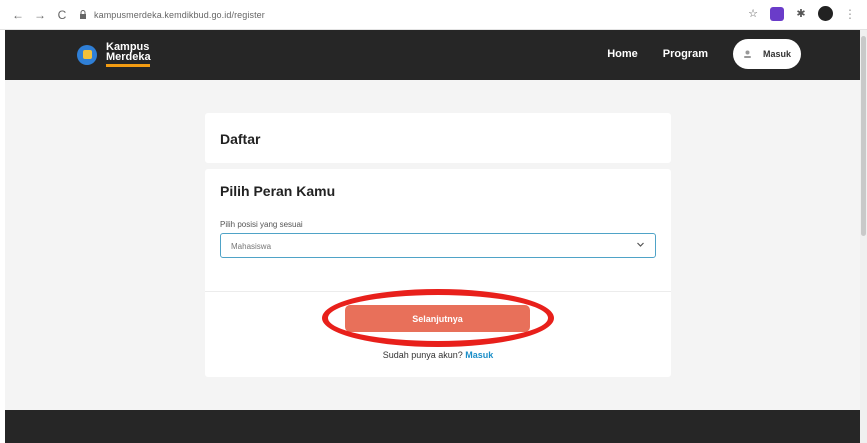 Image resolution: width=867 pixels, height=443 pixels. What do you see at coordinates (640, 245) in the screenshot?
I see `chevron-down-icon` at bounding box center [640, 245].